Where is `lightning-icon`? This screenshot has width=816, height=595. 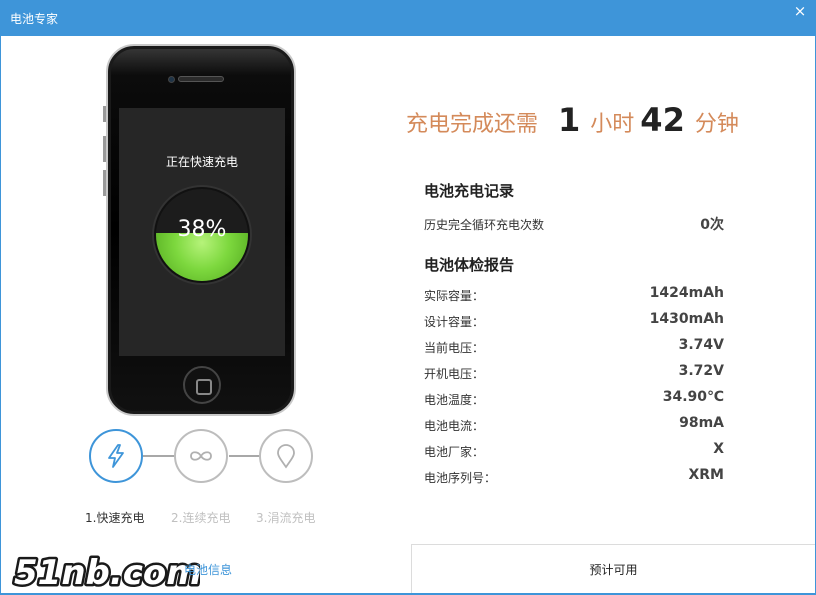
lightning-icon is located at coordinates (116, 456).